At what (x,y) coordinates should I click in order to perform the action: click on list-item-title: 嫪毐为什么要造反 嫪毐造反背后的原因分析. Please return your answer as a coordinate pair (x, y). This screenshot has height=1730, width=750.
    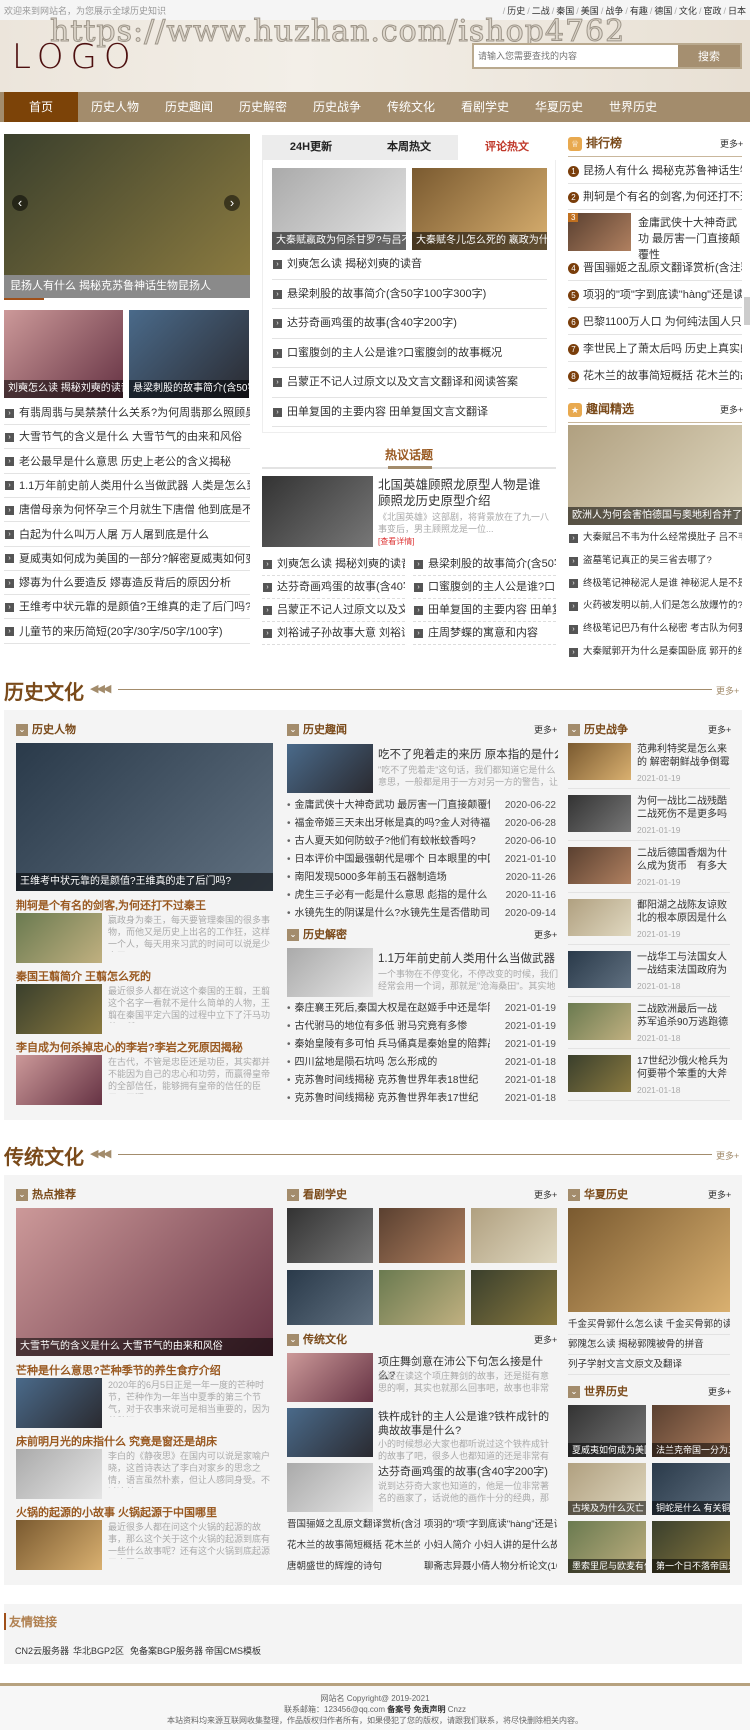
    Looking at the image, I should click on (125, 583).